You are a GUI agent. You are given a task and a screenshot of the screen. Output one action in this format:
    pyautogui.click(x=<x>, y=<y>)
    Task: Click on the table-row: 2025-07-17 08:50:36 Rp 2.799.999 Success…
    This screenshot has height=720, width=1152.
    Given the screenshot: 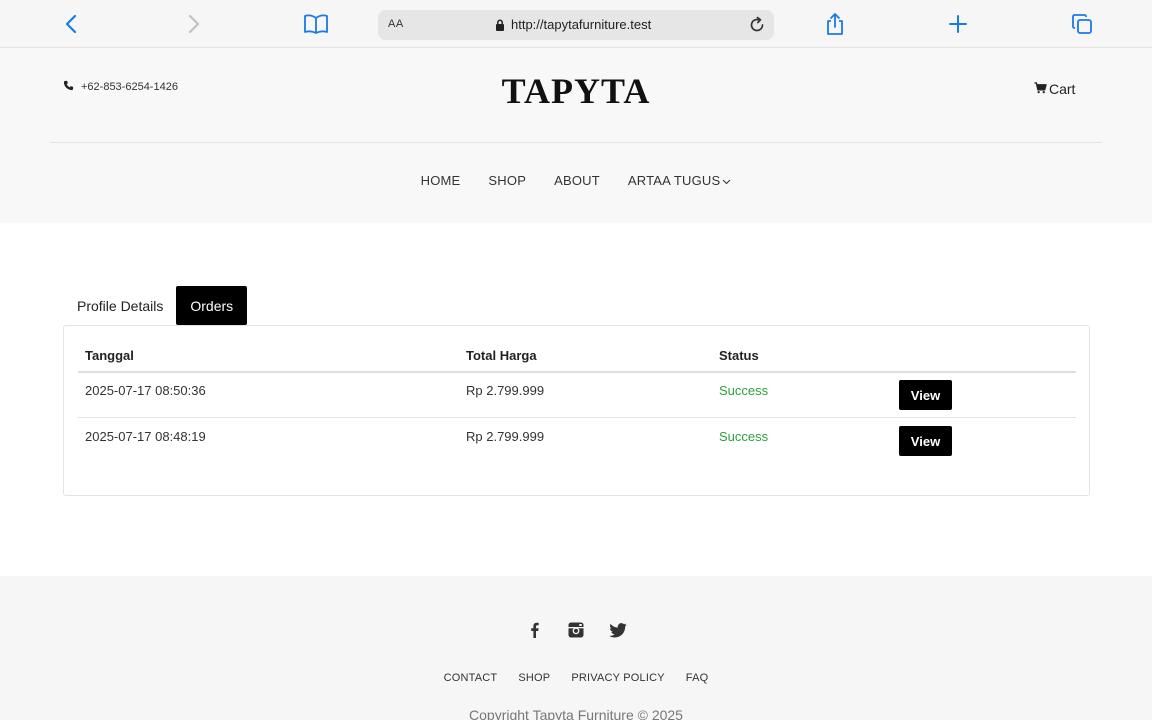 What is the action you would take?
    pyautogui.click(x=577, y=395)
    